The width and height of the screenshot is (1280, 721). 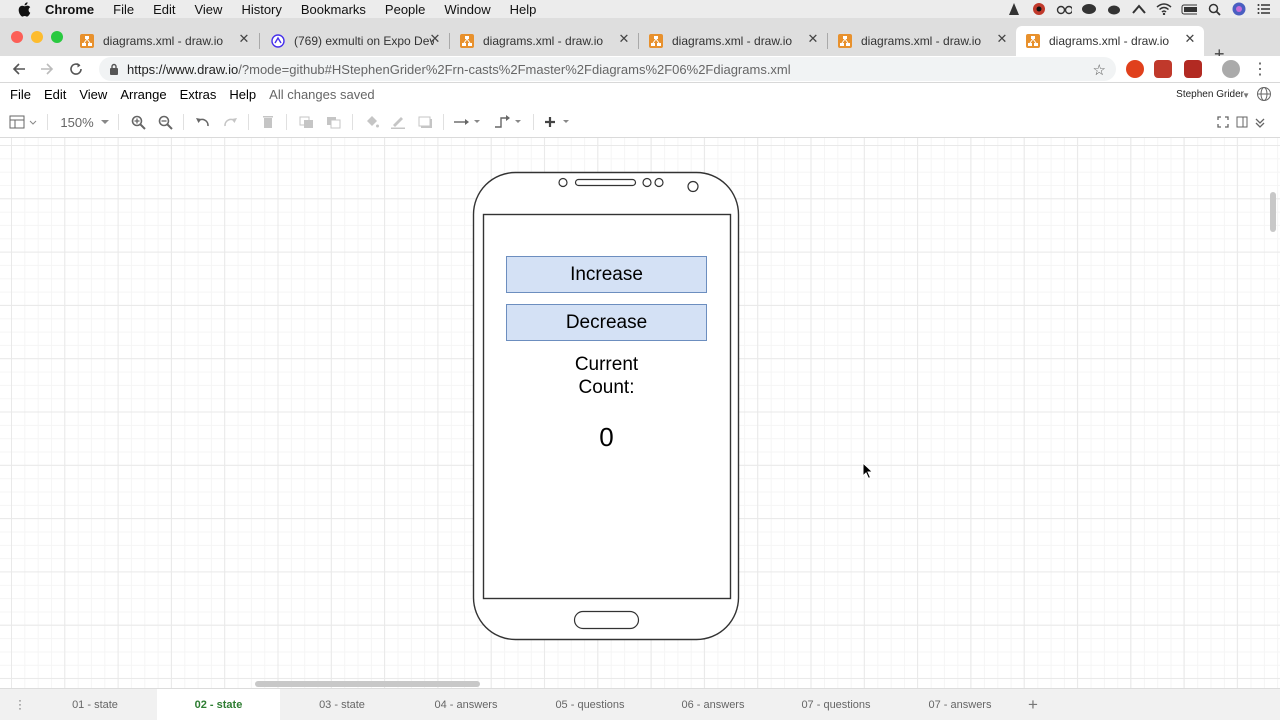 I want to click on vertical-scrollbar, so click(x=1273, y=212).